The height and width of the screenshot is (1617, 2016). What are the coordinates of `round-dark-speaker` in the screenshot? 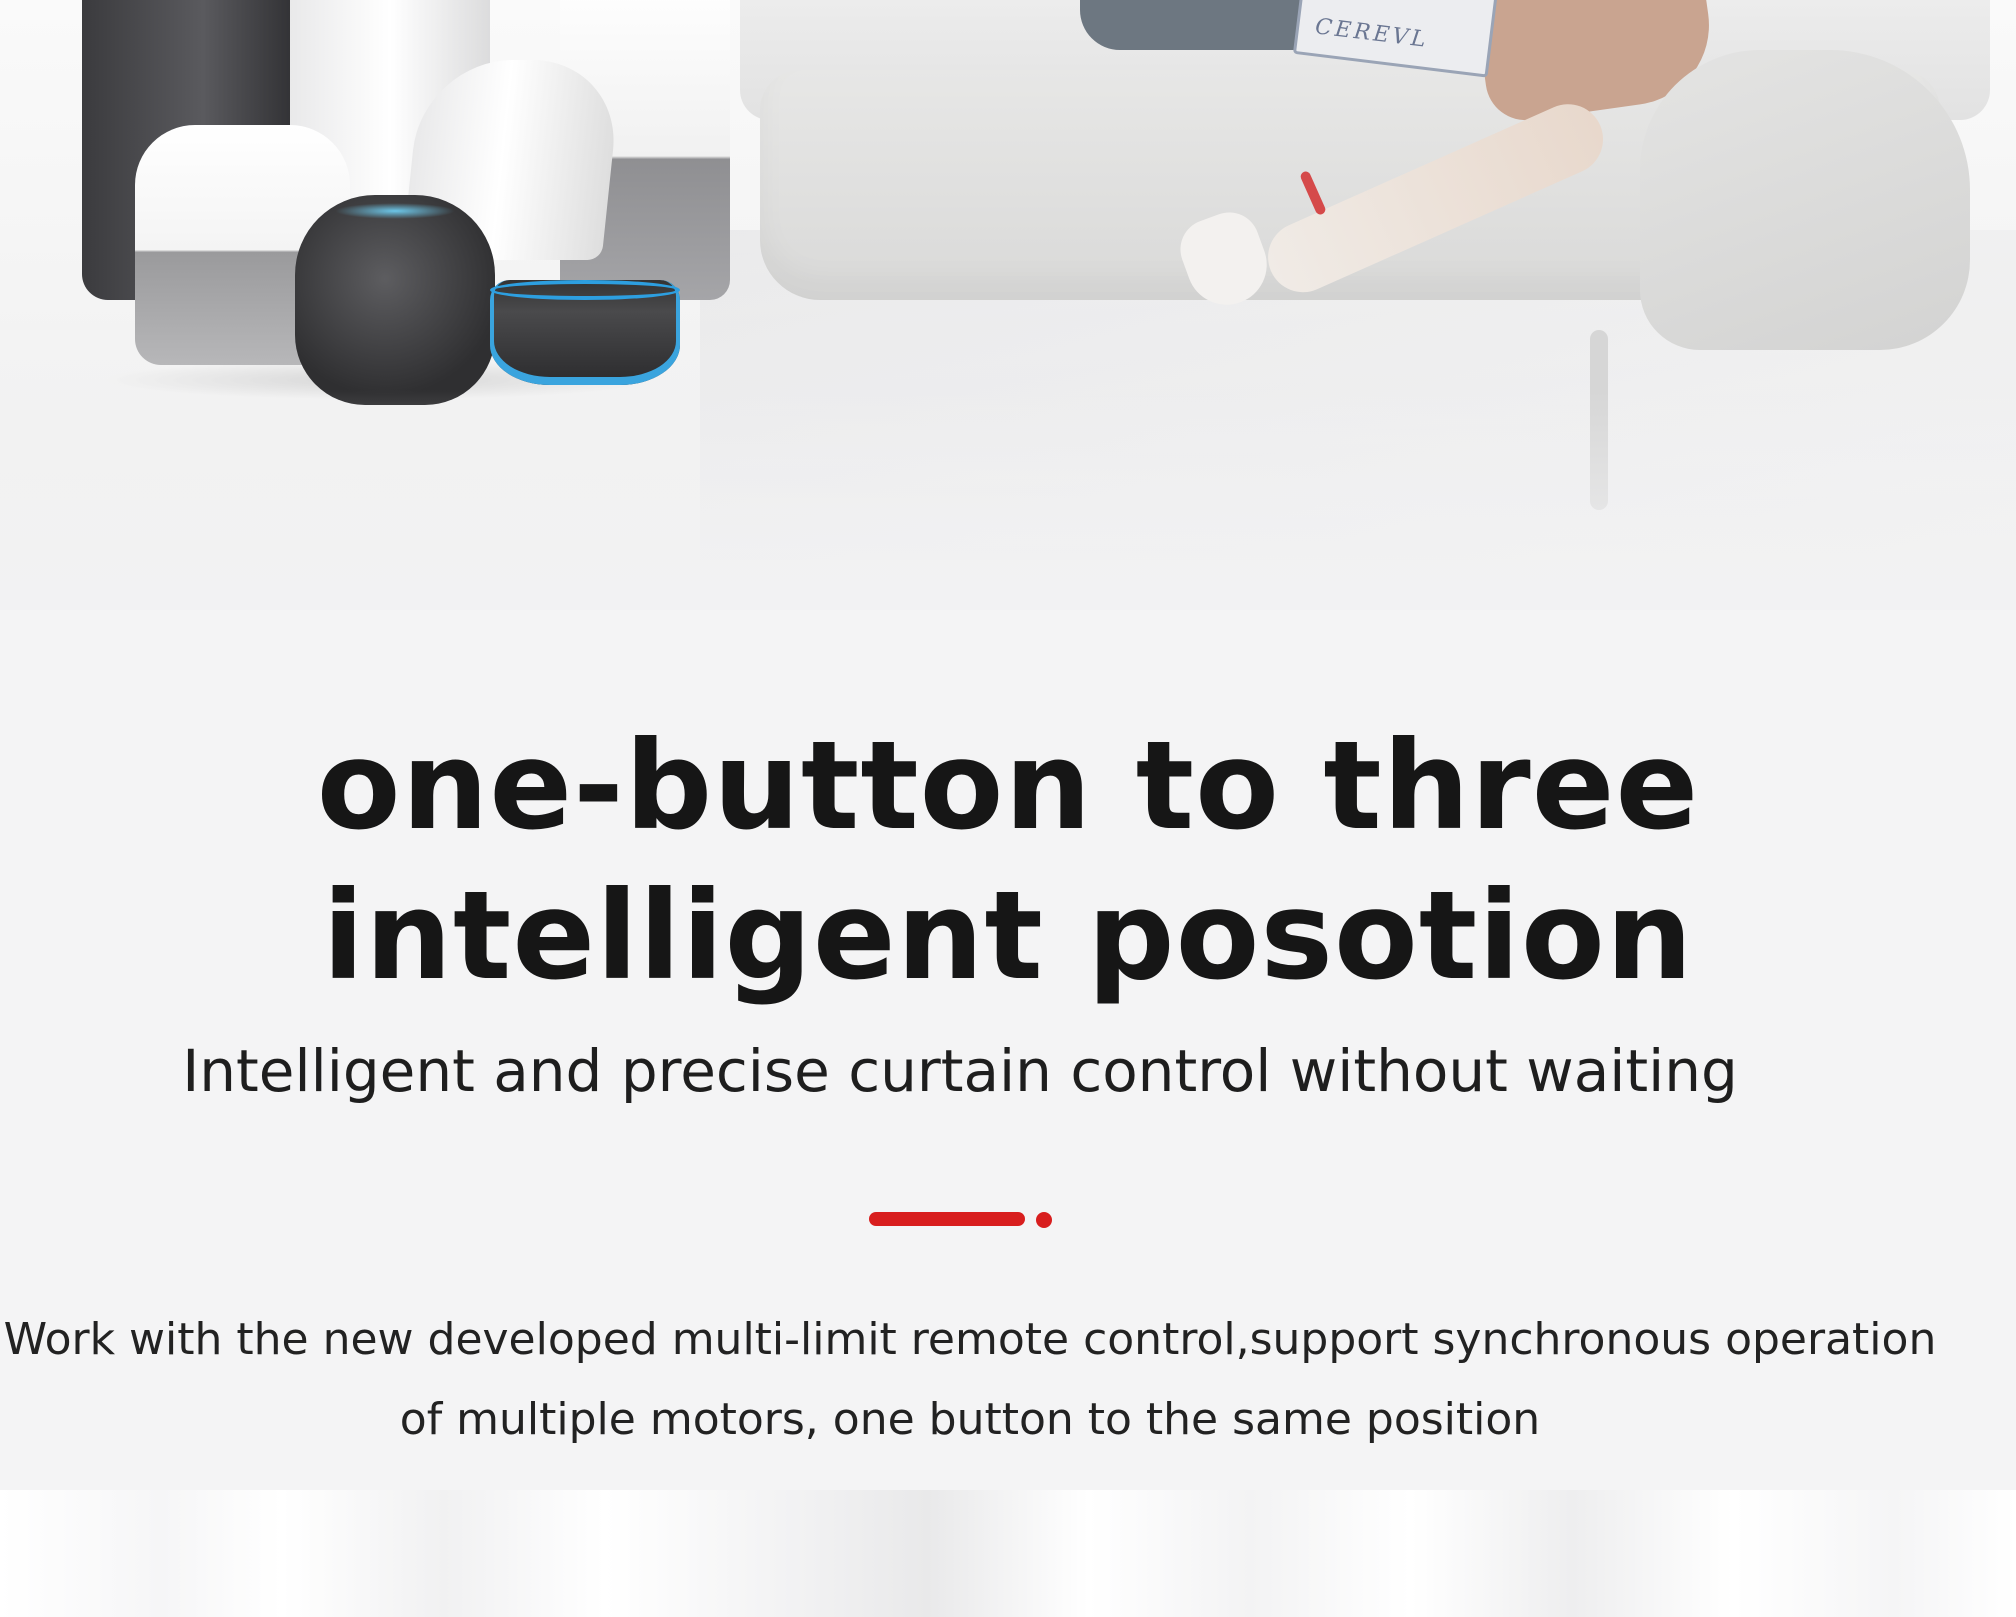 It's located at (395, 300).